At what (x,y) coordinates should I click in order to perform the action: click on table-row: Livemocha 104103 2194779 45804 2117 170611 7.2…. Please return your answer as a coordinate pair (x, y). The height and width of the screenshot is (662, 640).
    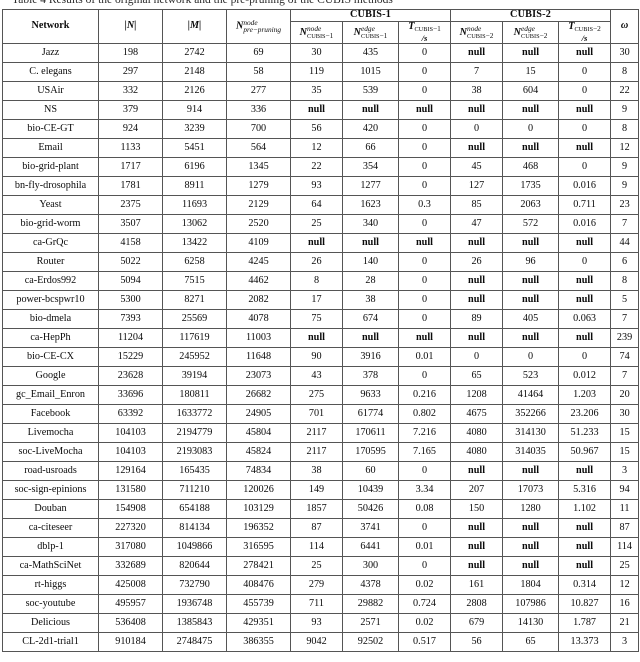
    Looking at the image, I should click on (321, 432).